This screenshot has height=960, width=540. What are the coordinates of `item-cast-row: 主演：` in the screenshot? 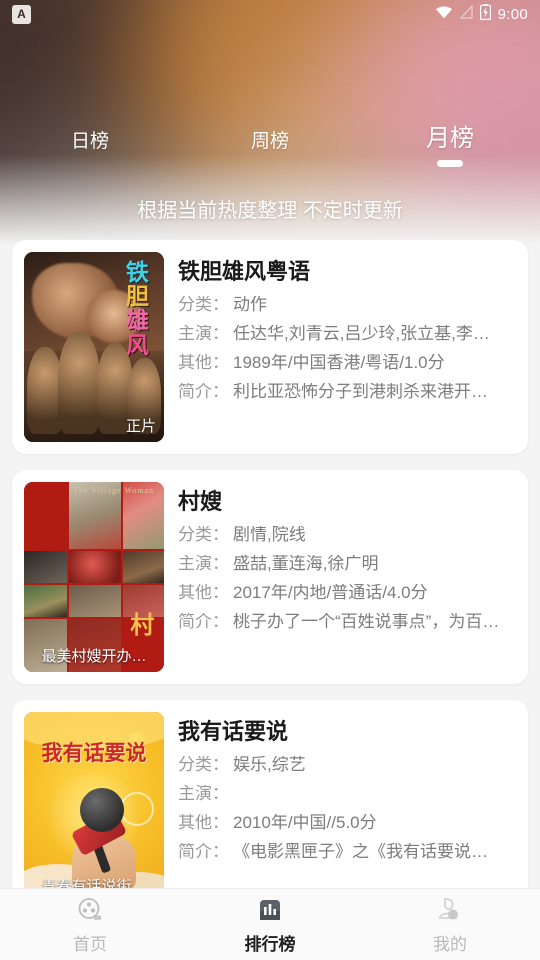 It's located at (347, 793).